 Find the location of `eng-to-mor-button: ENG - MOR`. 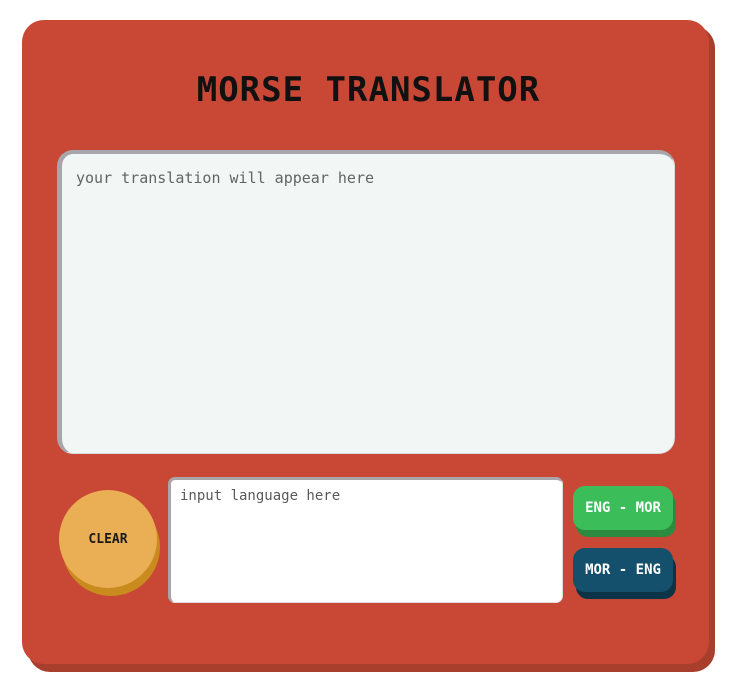

eng-to-mor-button: ENG - MOR is located at coordinates (623, 508).